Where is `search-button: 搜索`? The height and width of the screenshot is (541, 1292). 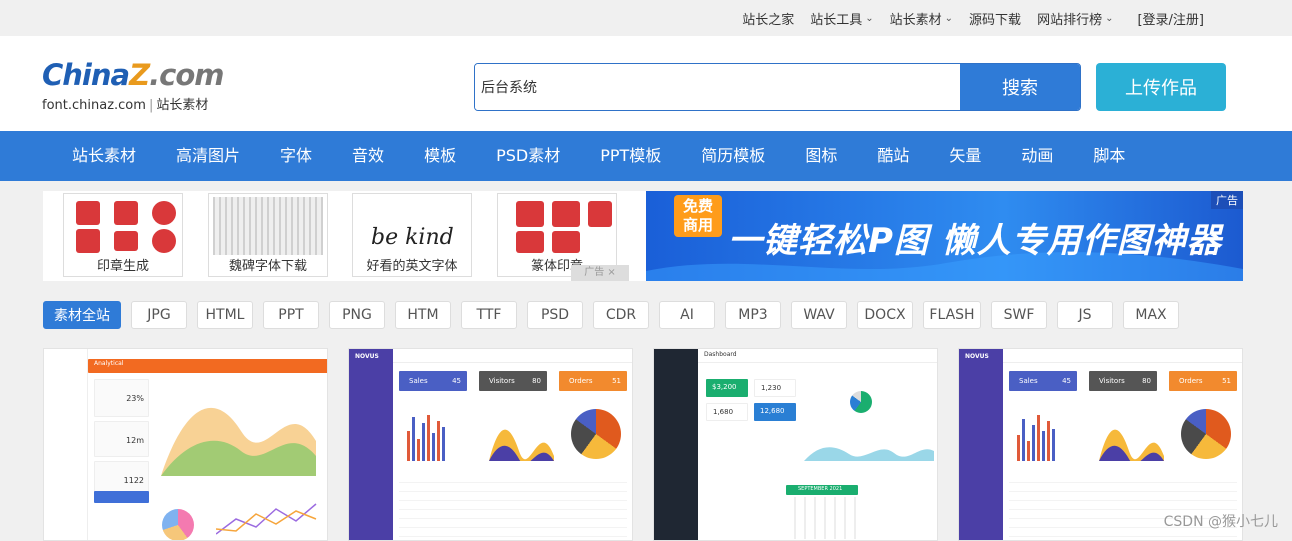
search-button: 搜索 is located at coordinates (1020, 87).